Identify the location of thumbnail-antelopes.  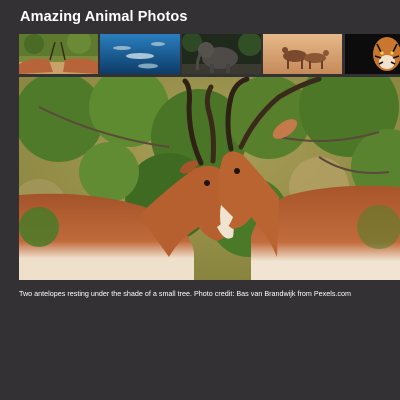
(58, 54).